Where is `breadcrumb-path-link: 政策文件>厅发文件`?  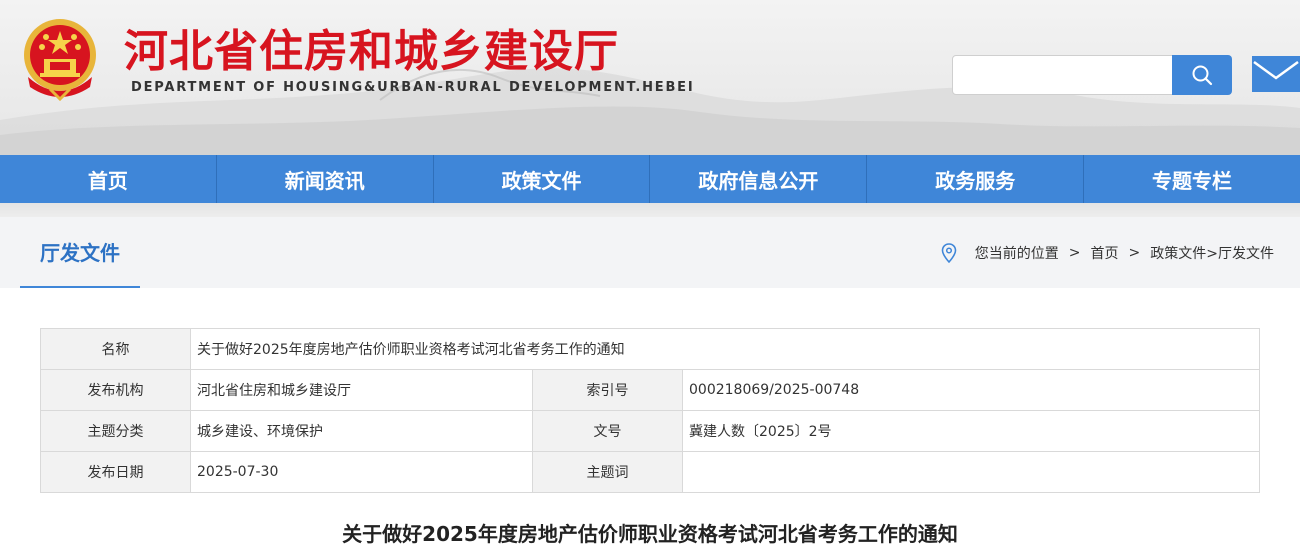 breadcrumb-path-link: 政策文件>厅发文件 is located at coordinates (1212, 253).